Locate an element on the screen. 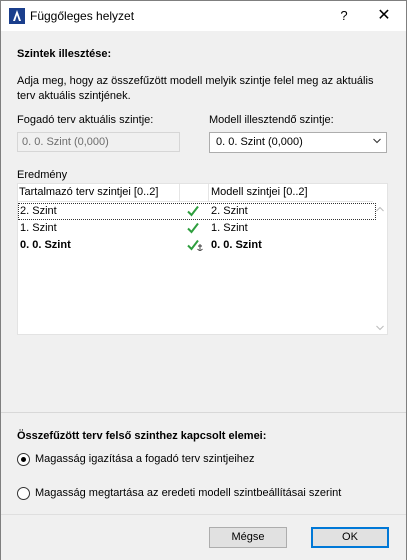 The width and height of the screenshot is (407, 560). host-level-cell: 0. 0. Szint is located at coordinates (45, 245).